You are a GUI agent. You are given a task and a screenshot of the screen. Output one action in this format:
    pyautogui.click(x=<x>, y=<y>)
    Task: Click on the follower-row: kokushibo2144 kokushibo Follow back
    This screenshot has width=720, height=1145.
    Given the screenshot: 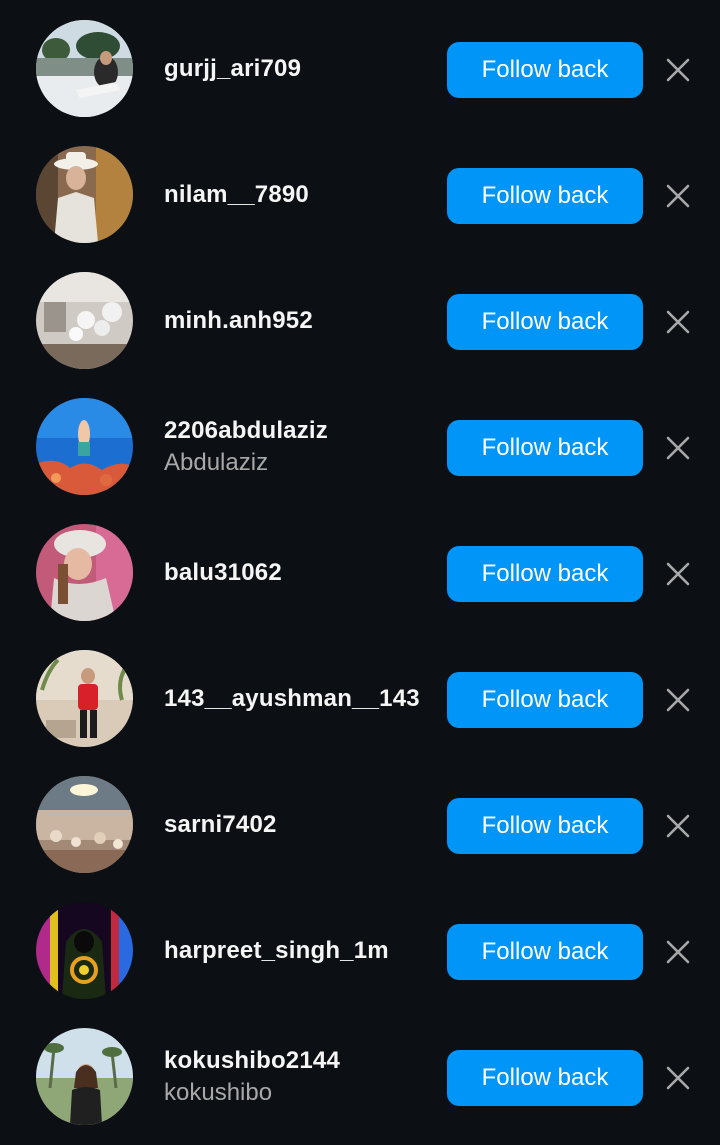 What is the action you would take?
    pyautogui.click(x=360, y=1071)
    